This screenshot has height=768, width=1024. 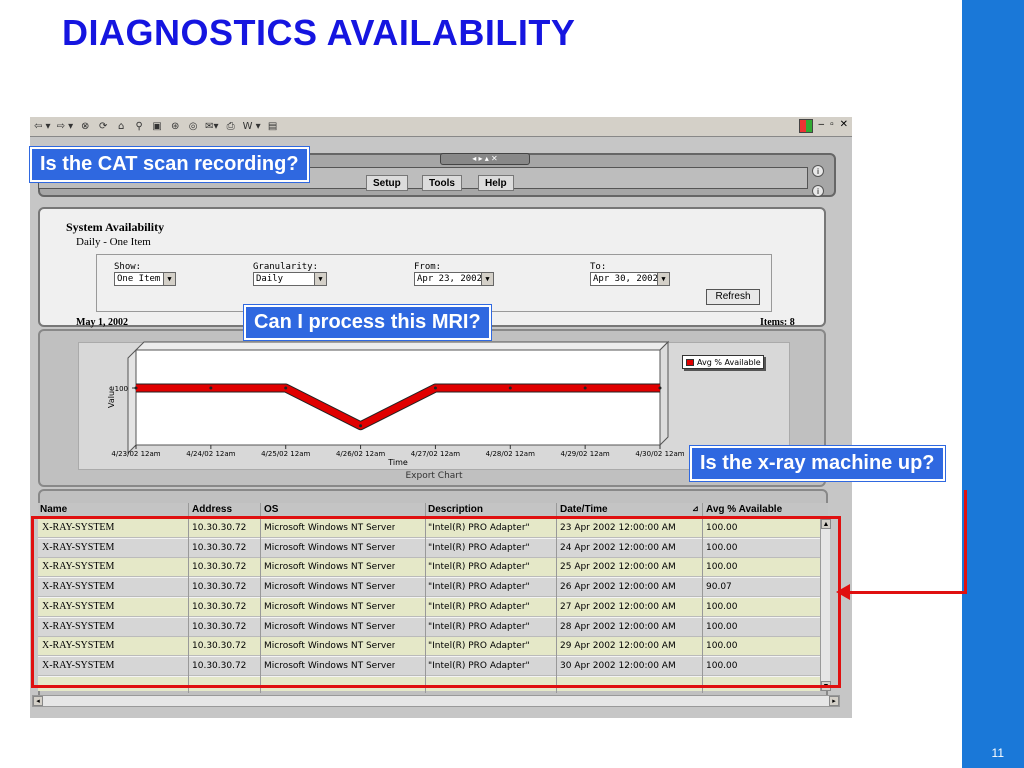 I want to click on x-tick-label: 4/27/02 12am, so click(x=435, y=454).